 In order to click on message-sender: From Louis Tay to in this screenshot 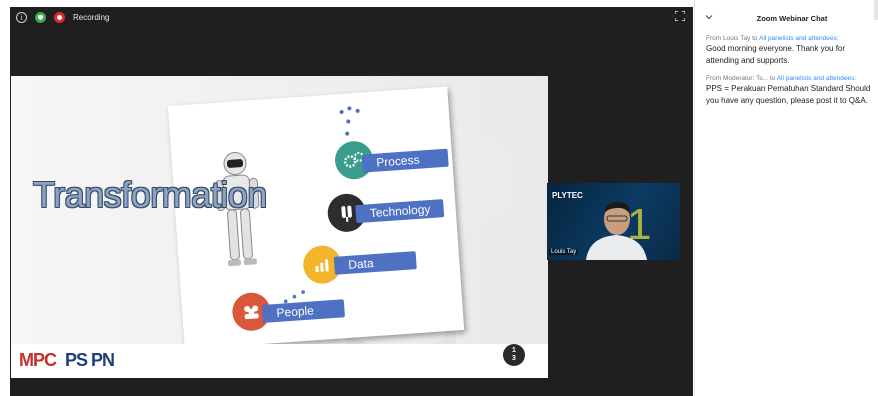, I will do `click(732, 38)`.